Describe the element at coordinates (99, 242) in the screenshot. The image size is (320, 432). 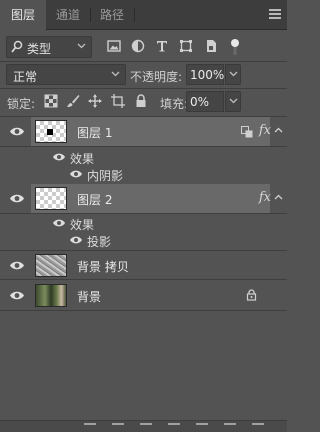
I see `effect-name: 投影` at that location.